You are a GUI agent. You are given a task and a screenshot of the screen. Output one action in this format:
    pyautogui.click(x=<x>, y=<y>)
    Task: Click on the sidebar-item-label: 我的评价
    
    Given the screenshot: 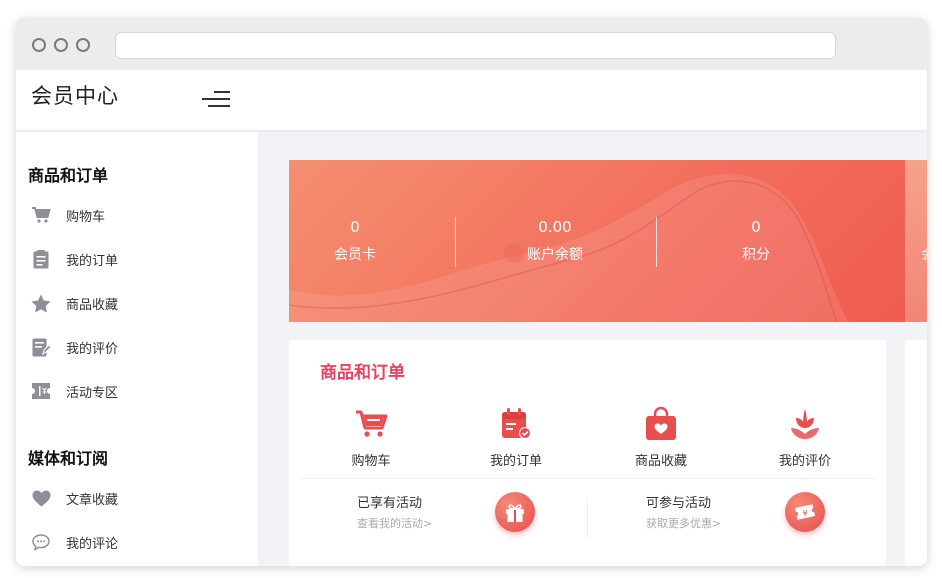 What is the action you would take?
    pyautogui.click(x=92, y=349)
    